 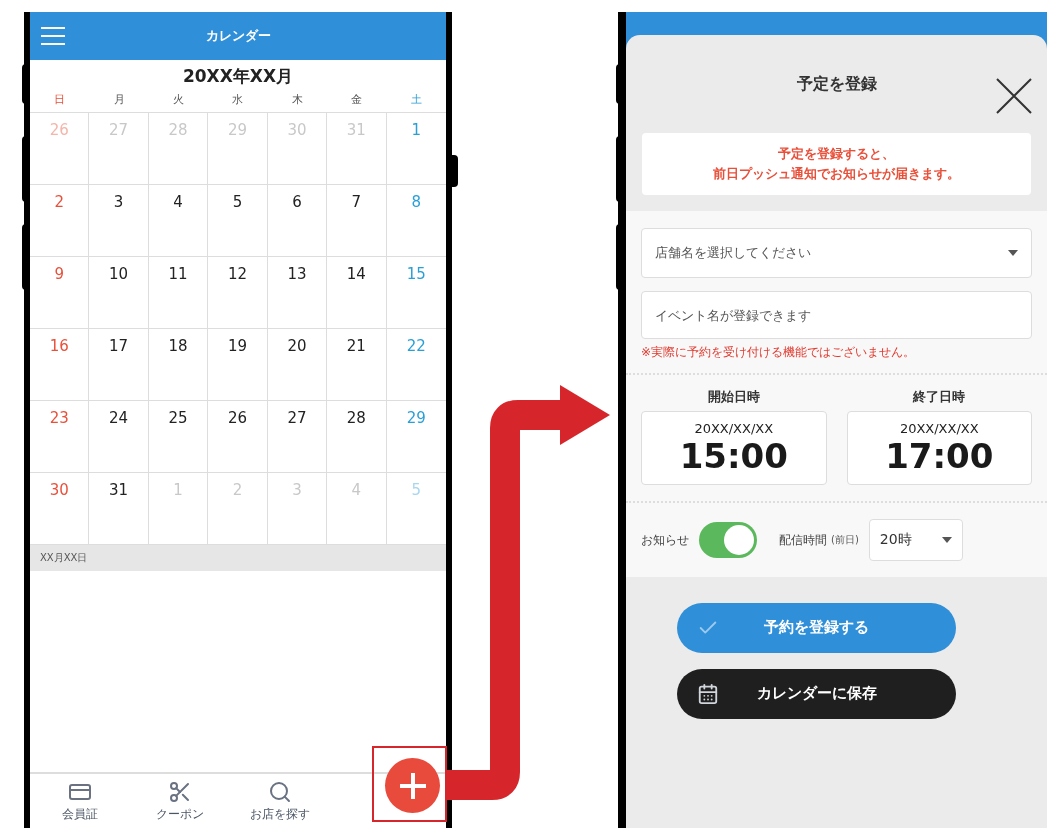 I want to click on day-cell: 21, so click(x=357, y=364).